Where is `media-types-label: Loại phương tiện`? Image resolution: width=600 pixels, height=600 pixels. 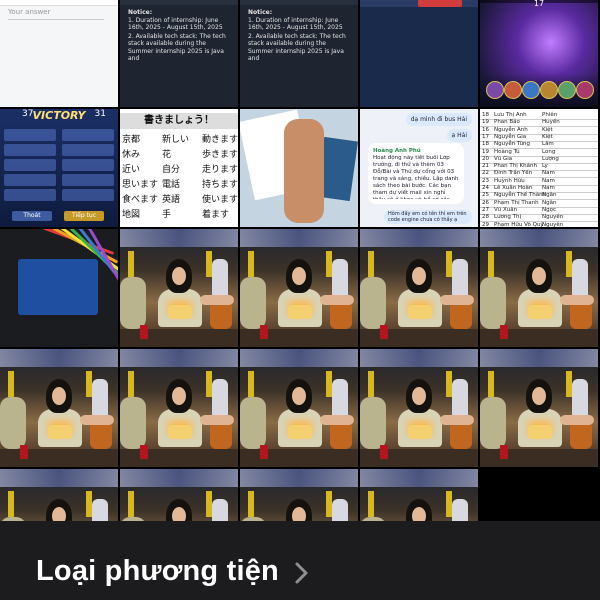
media-types-label: Loại phương tiện is located at coordinates (157, 571).